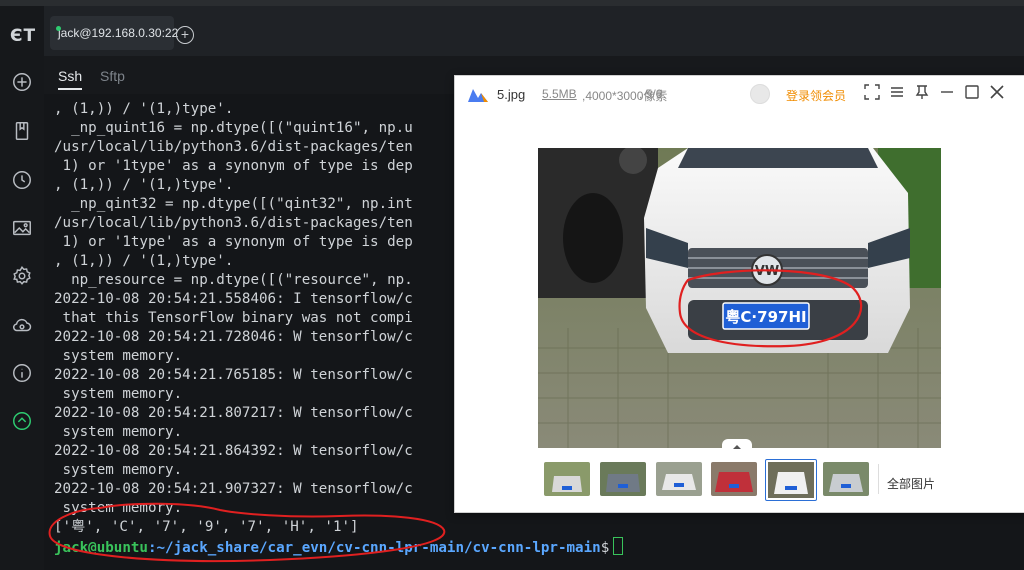 Image resolution: width=1024 pixels, height=570 pixels. I want to click on viewer-filename: 5.jpg, so click(511, 94).